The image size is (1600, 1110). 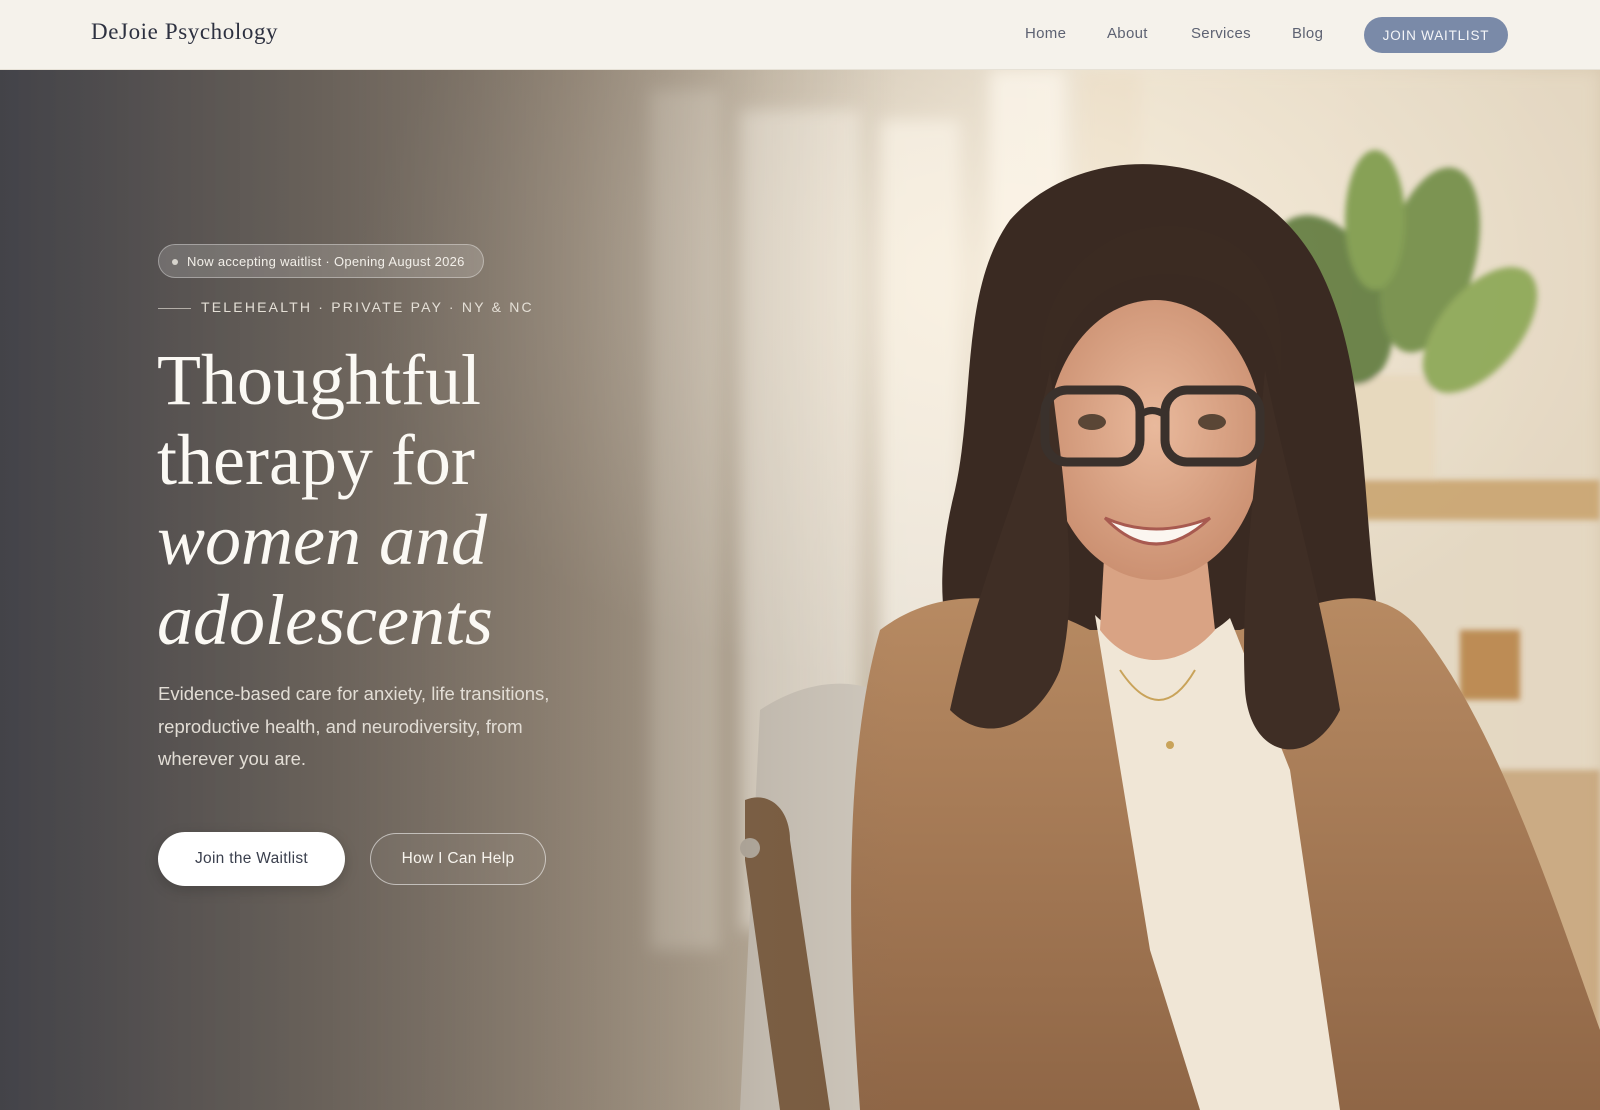 I want to click on join-waitlist-nav-button: JOIN WAITLIST, so click(x=1436, y=35).